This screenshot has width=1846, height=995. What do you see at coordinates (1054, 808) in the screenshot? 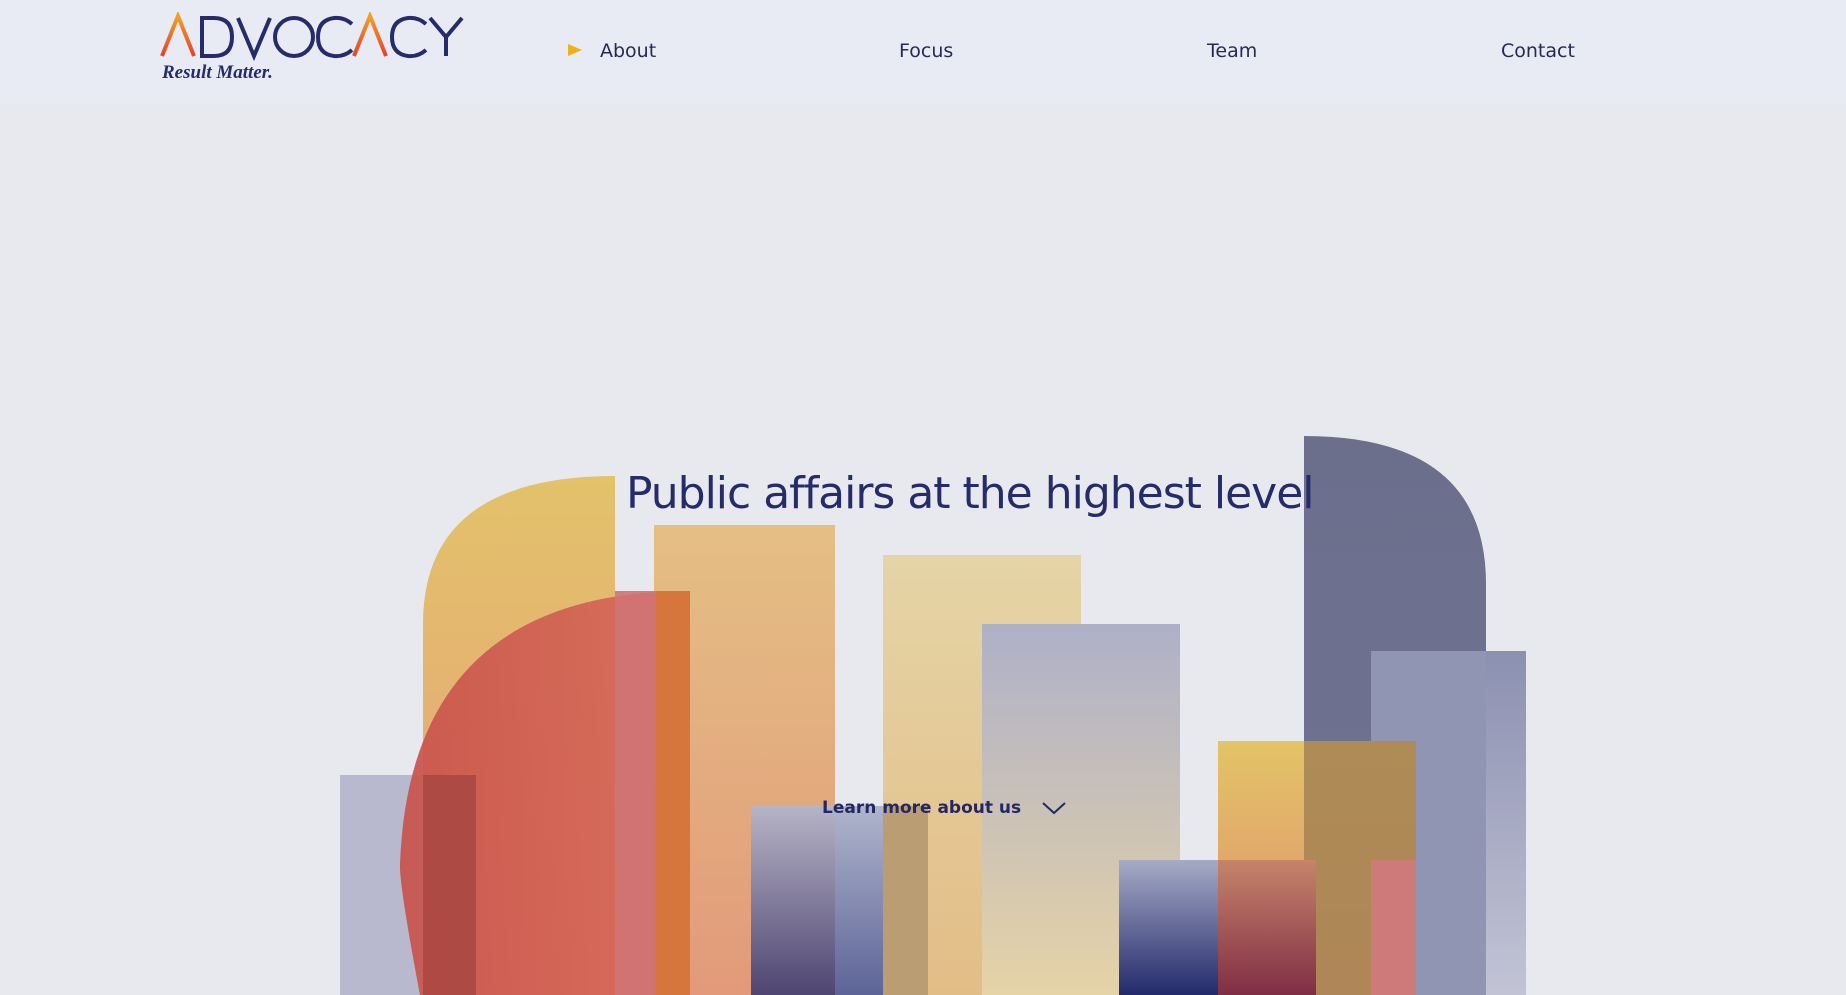
I see `chevron-down-icon` at bounding box center [1054, 808].